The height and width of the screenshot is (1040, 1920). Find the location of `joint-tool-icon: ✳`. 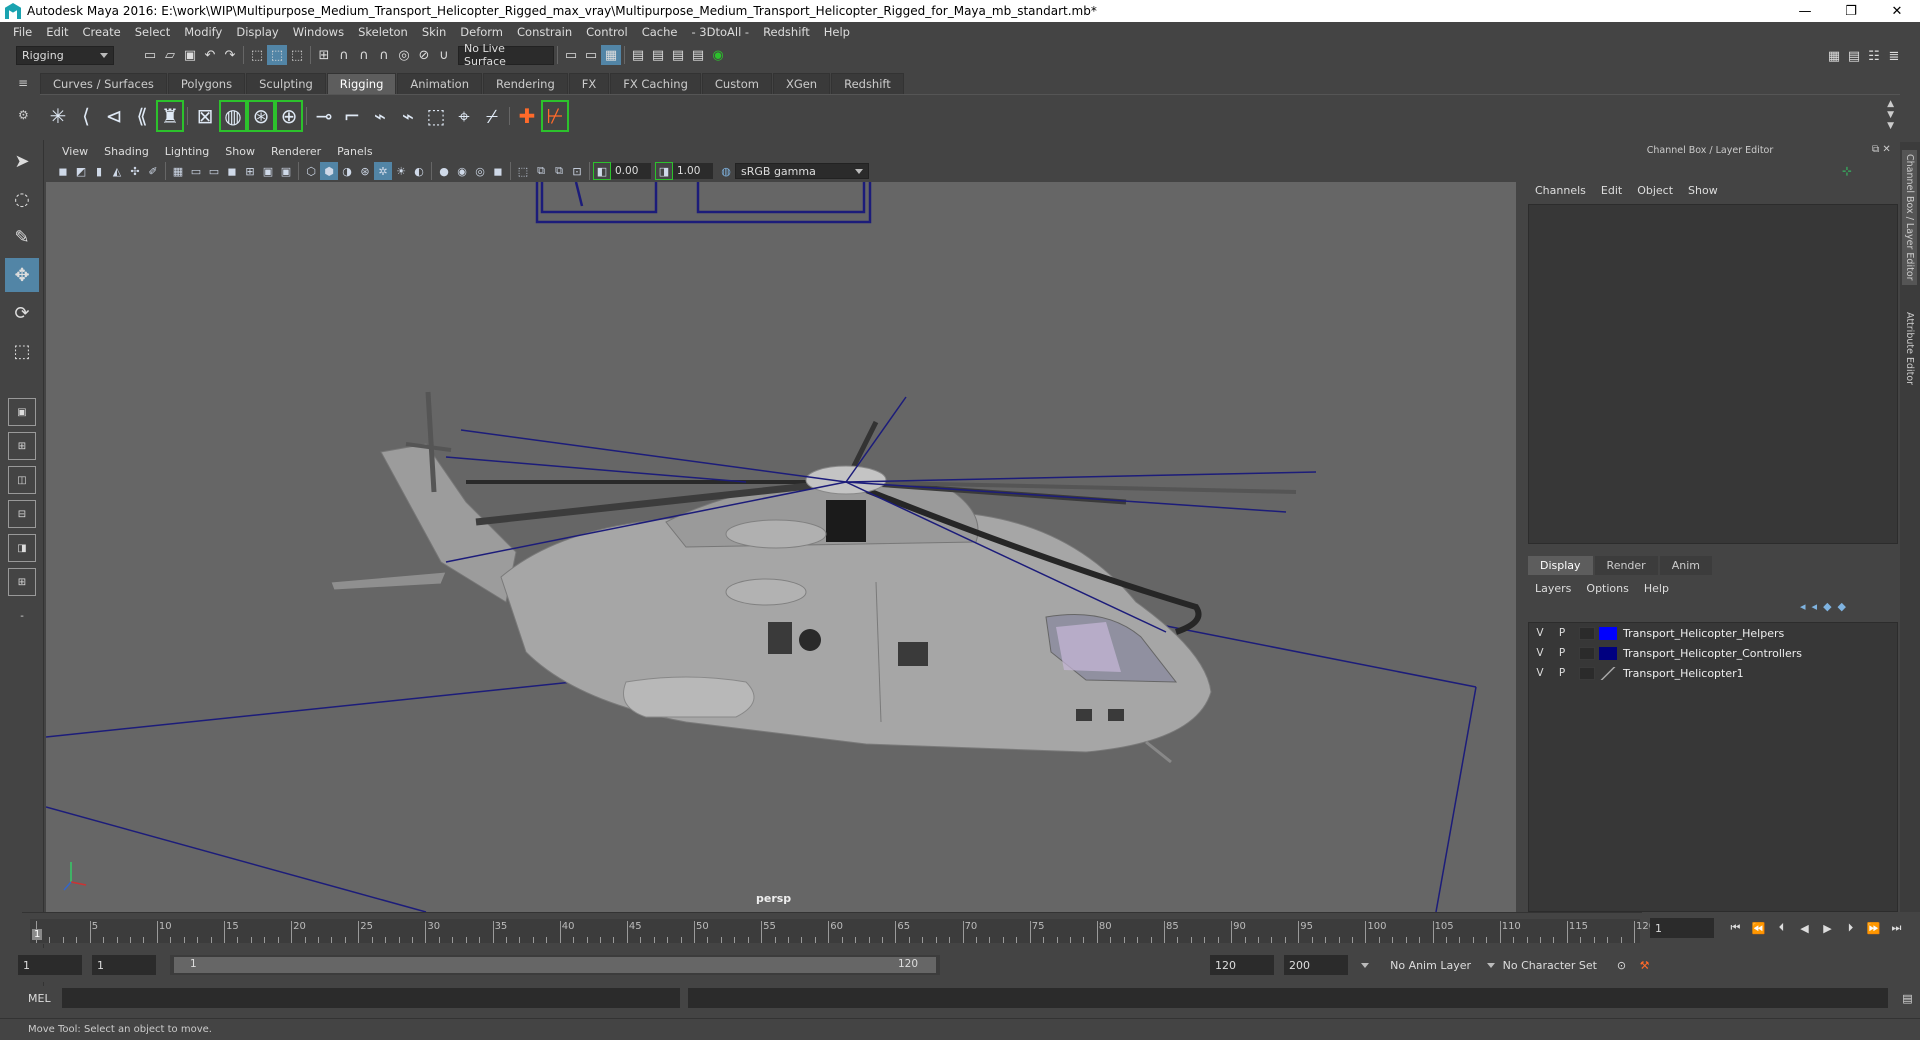

joint-tool-icon: ✳ is located at coordinates (58, 116).